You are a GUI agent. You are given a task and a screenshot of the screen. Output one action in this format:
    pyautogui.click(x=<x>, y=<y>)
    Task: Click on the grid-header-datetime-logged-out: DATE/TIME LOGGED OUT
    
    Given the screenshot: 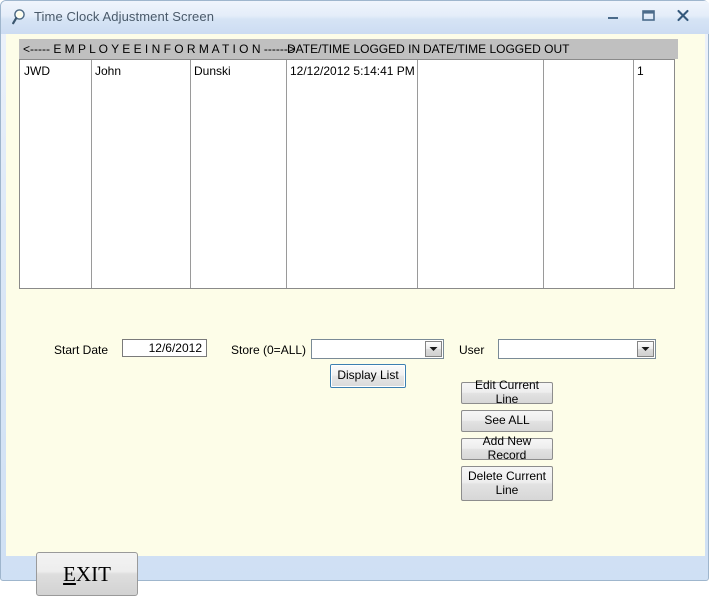 What is the action you would take?
    pyautogui.click(x=496, y=49)
    